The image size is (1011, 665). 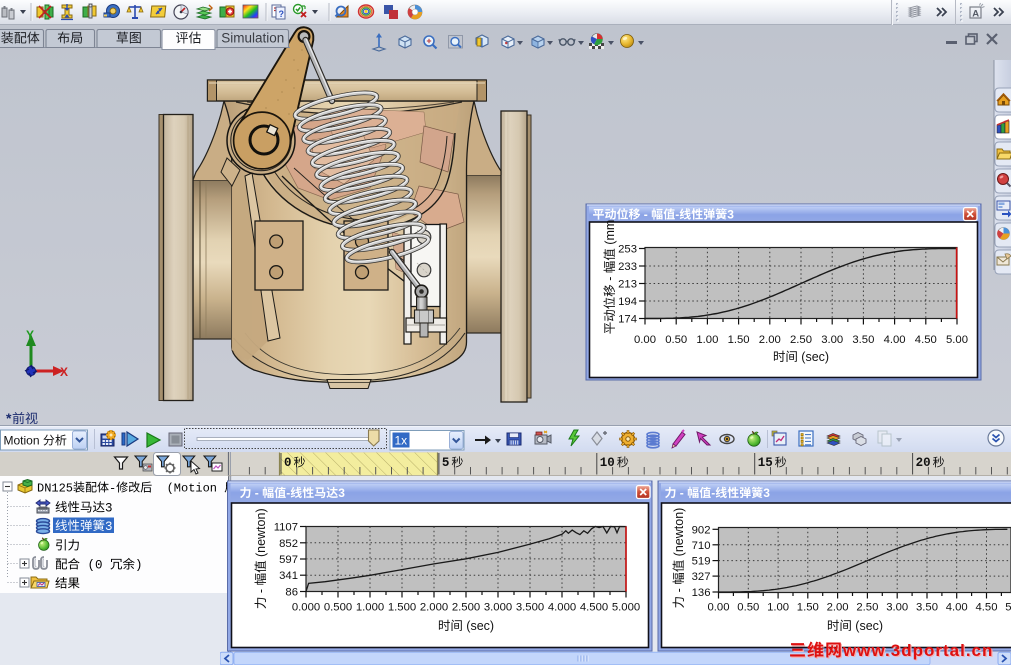 What do you see at coordinates (627, 302) in the screenshot?
I see `svg-text: 194` at bounding box center [627, 302].